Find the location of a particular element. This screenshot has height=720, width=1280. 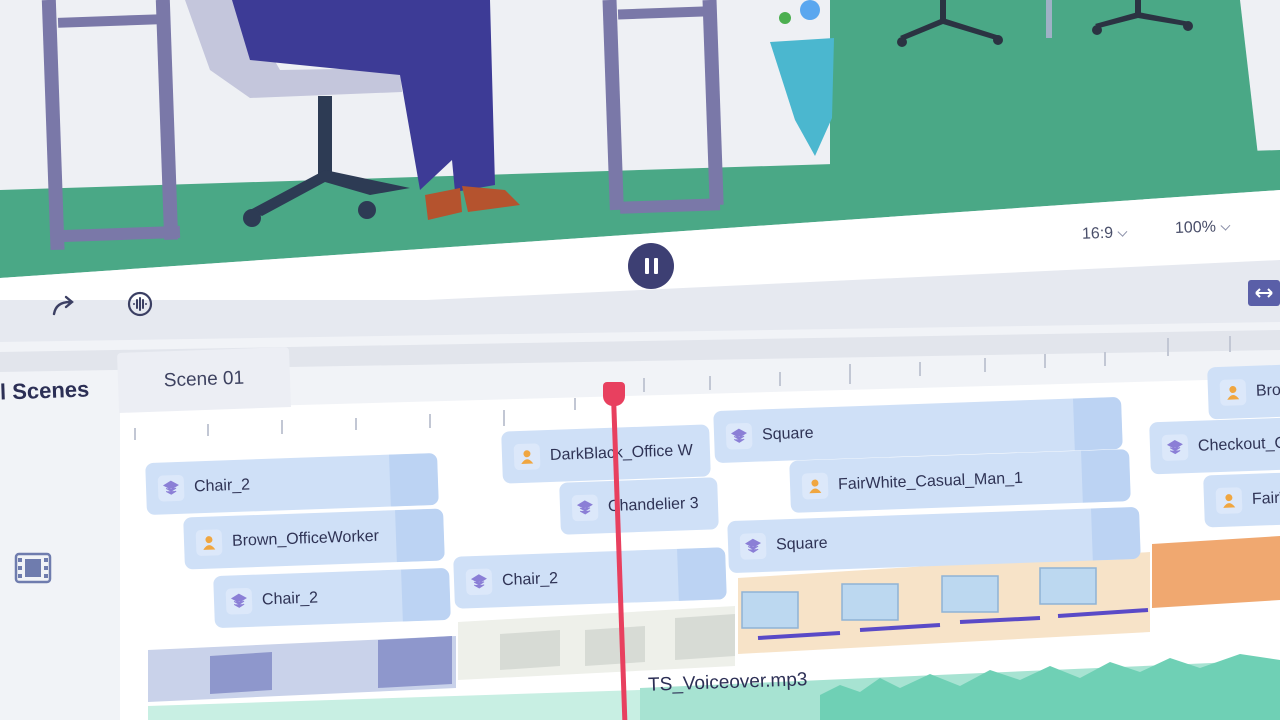

playhead-handle is located at coordinates (614, 394).